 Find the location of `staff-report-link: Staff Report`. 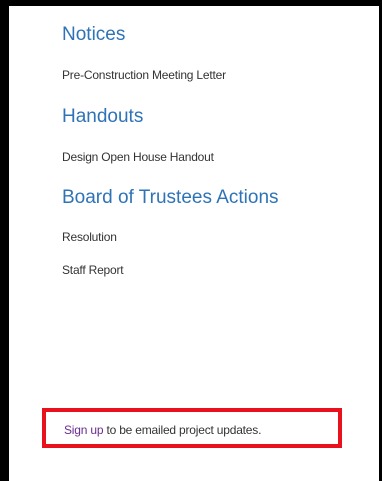

staff-report-link: Staff Report is located at coordinates (93, 270).